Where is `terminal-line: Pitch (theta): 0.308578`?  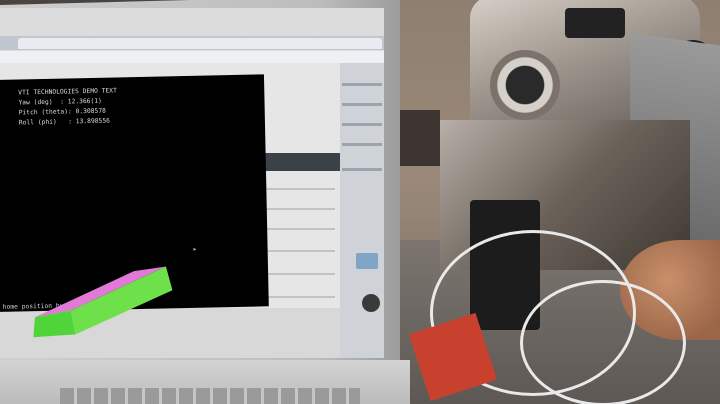
terminal-line: Pitch (theta): 0.308578 is located at coordinates (62, 112).